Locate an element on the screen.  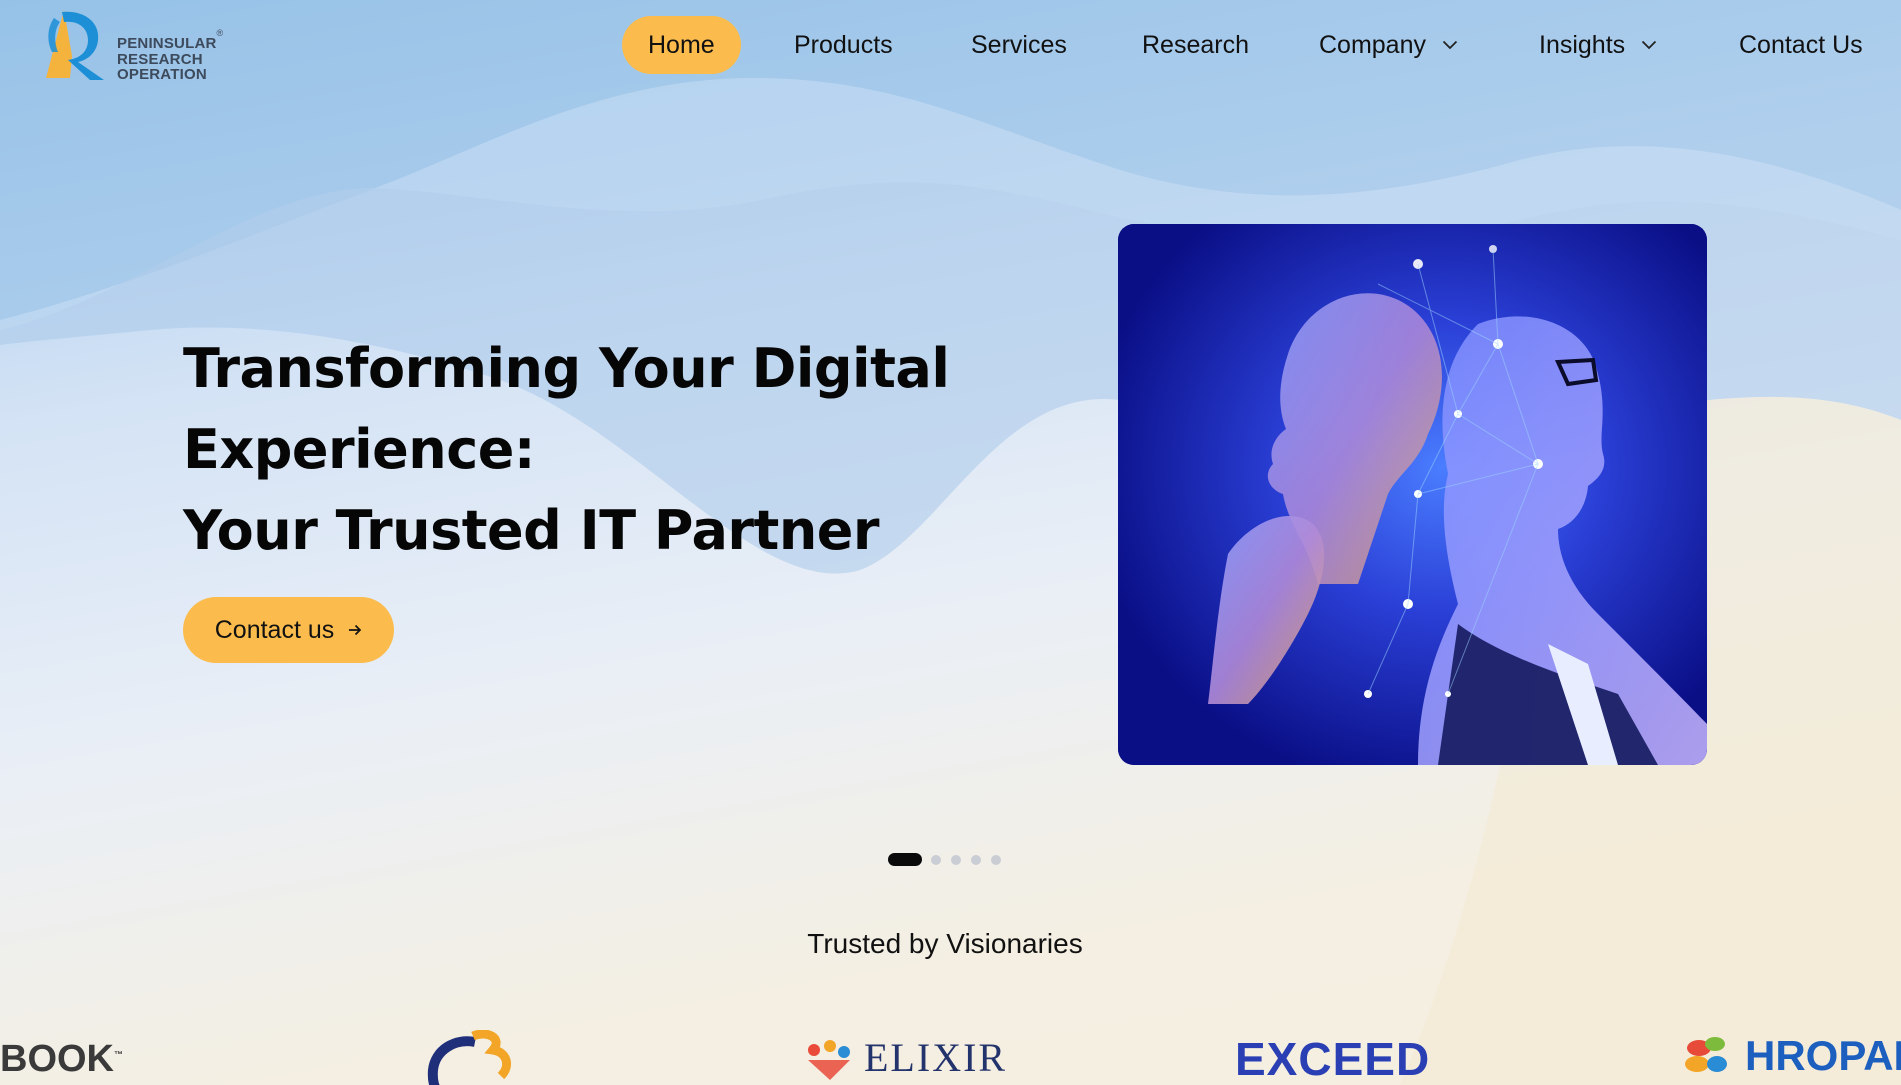
nav-contact-us: Contact Us is located at coordinates (1801, 45).